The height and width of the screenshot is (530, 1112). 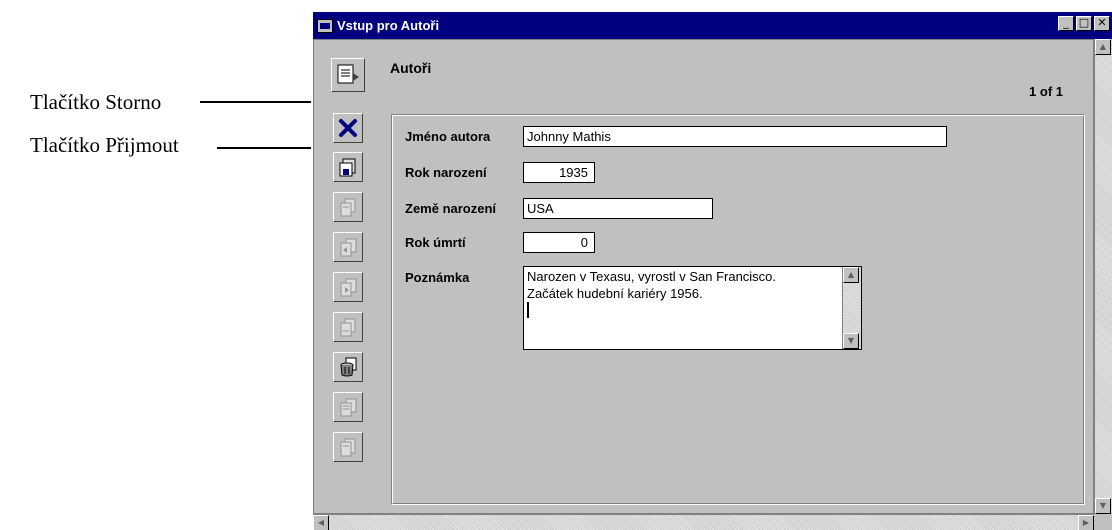 What do you see at coordinates (96, 102) in the screenshot?
I see `callout-cancel-button: Tlačítko Storno` at bounding box center [96, 102].